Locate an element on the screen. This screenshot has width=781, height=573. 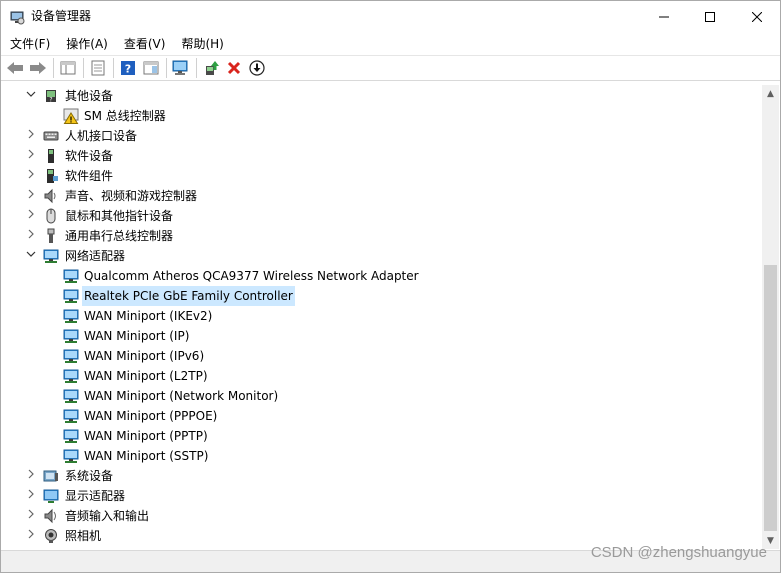
minimize-icon is located at coordinates (664, 16).